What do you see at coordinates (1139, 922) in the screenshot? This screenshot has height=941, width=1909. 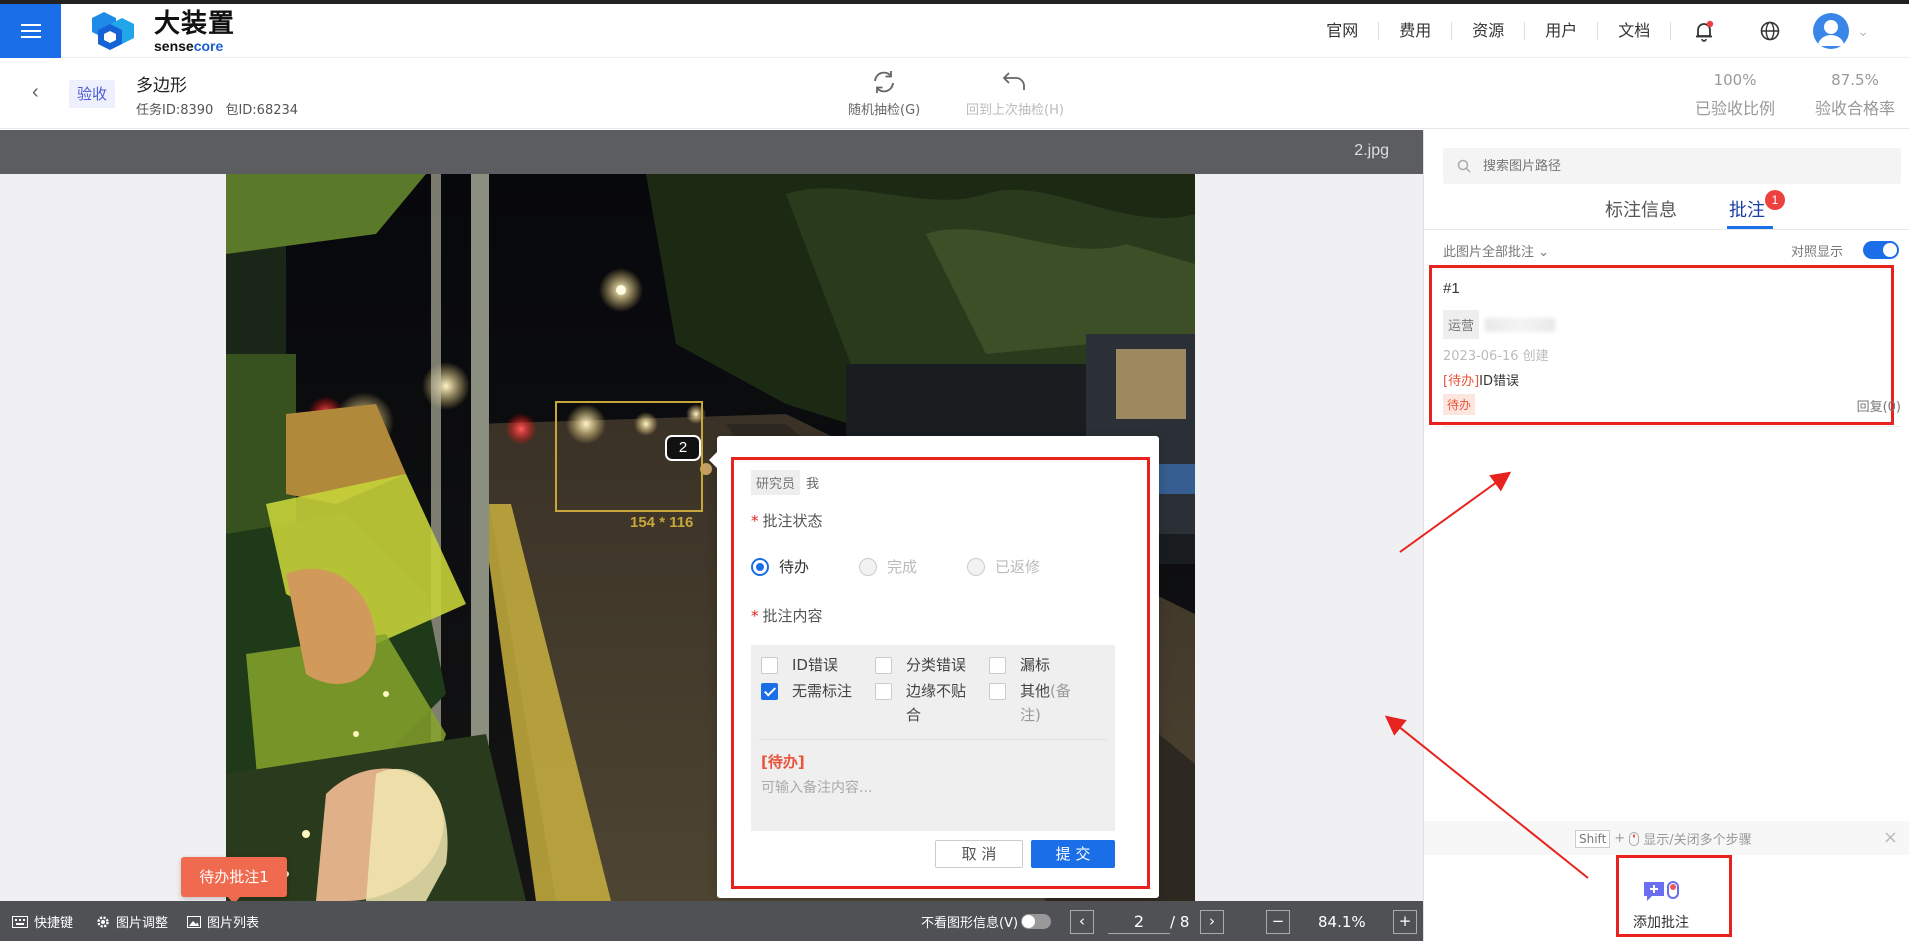 I see `page-number-input: 2` at bounding box center [1139, 922].